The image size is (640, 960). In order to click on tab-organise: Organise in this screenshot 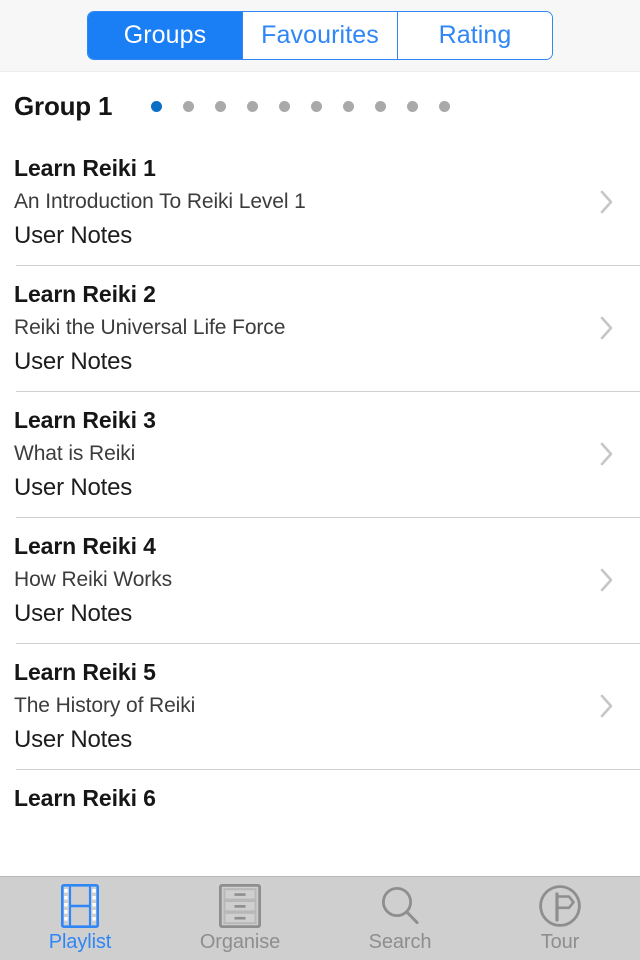, I will do `click(240, 918)`.